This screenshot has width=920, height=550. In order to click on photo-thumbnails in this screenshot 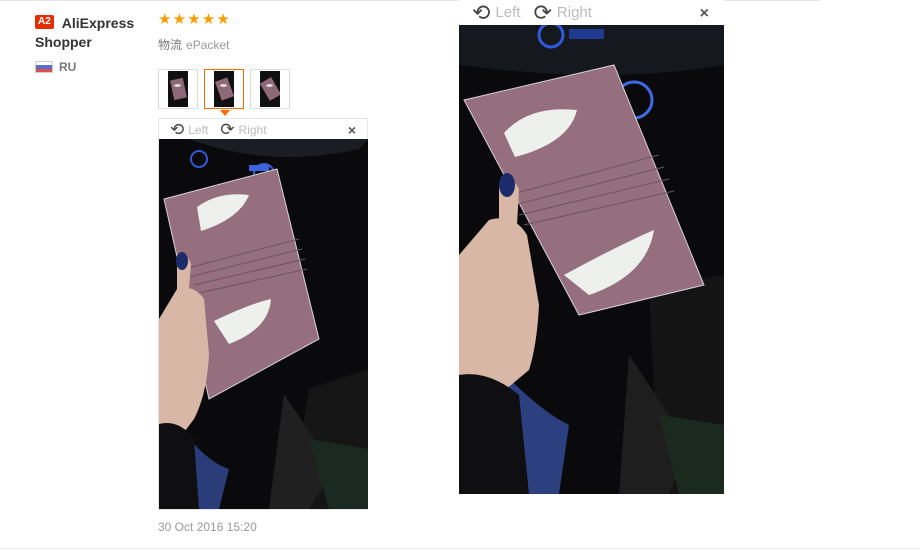, I will do `click(227, 89)`.